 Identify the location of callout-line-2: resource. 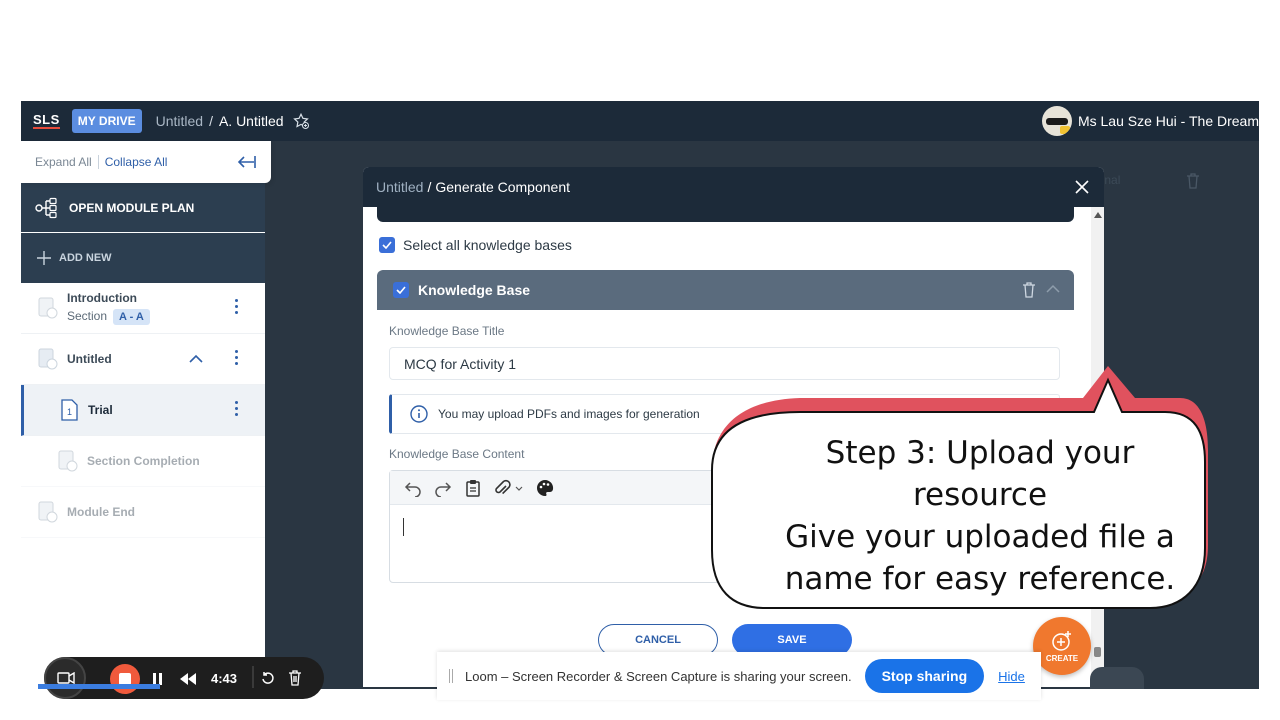
(980, 495).